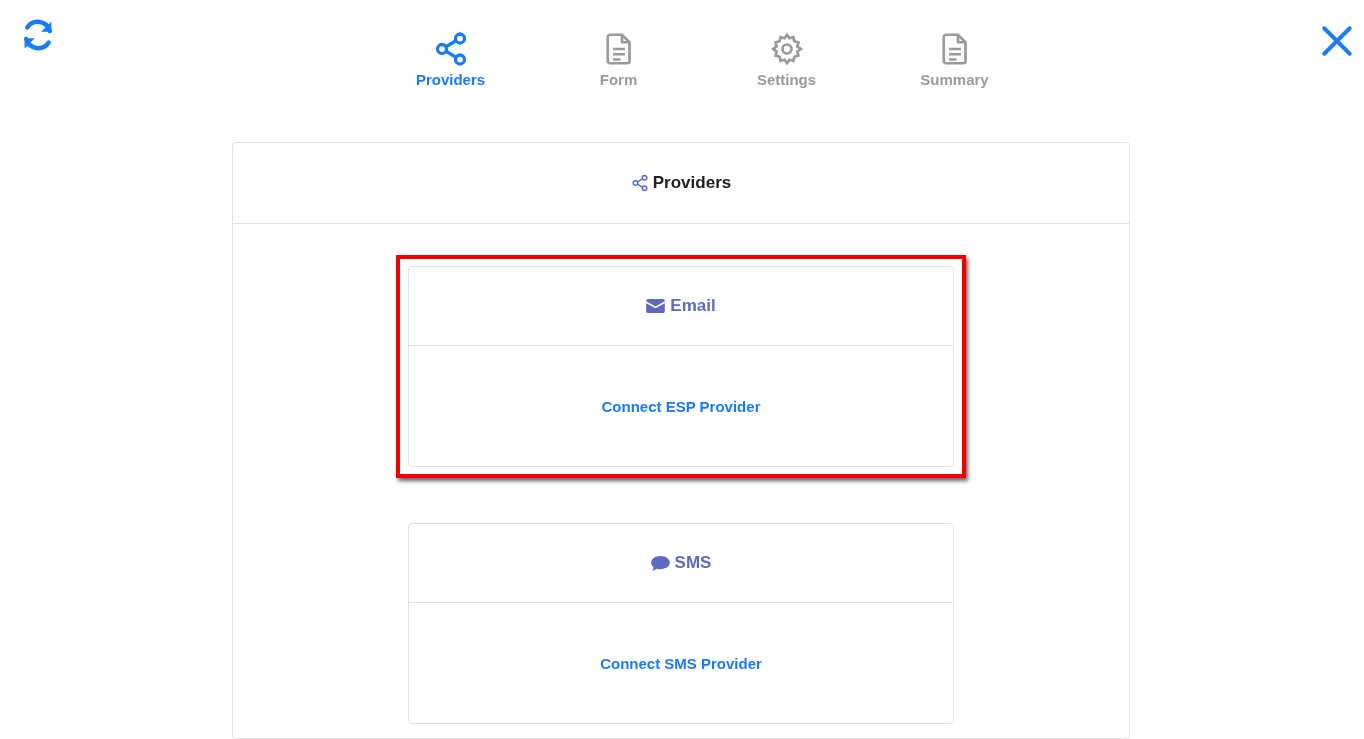  I want to click on step-tab: Summary, so click(954, 59).